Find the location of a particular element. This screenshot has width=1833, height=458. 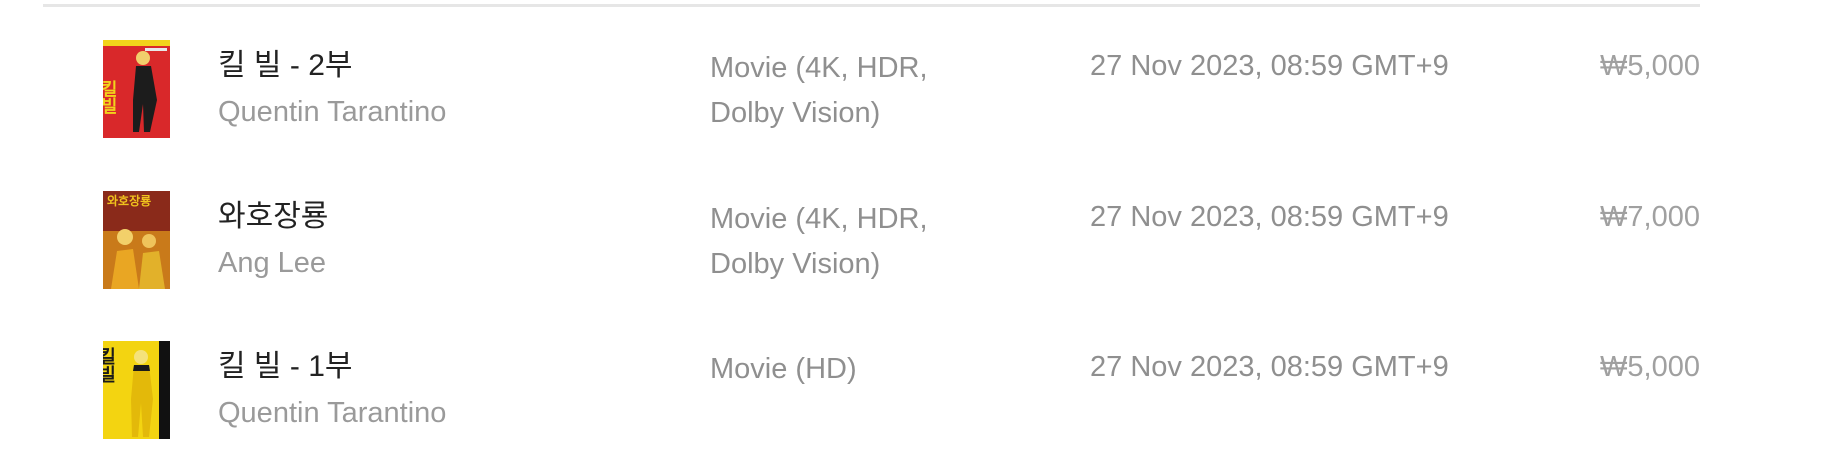

movie-format: Movie (HD) is located at coordinates (783, 369).